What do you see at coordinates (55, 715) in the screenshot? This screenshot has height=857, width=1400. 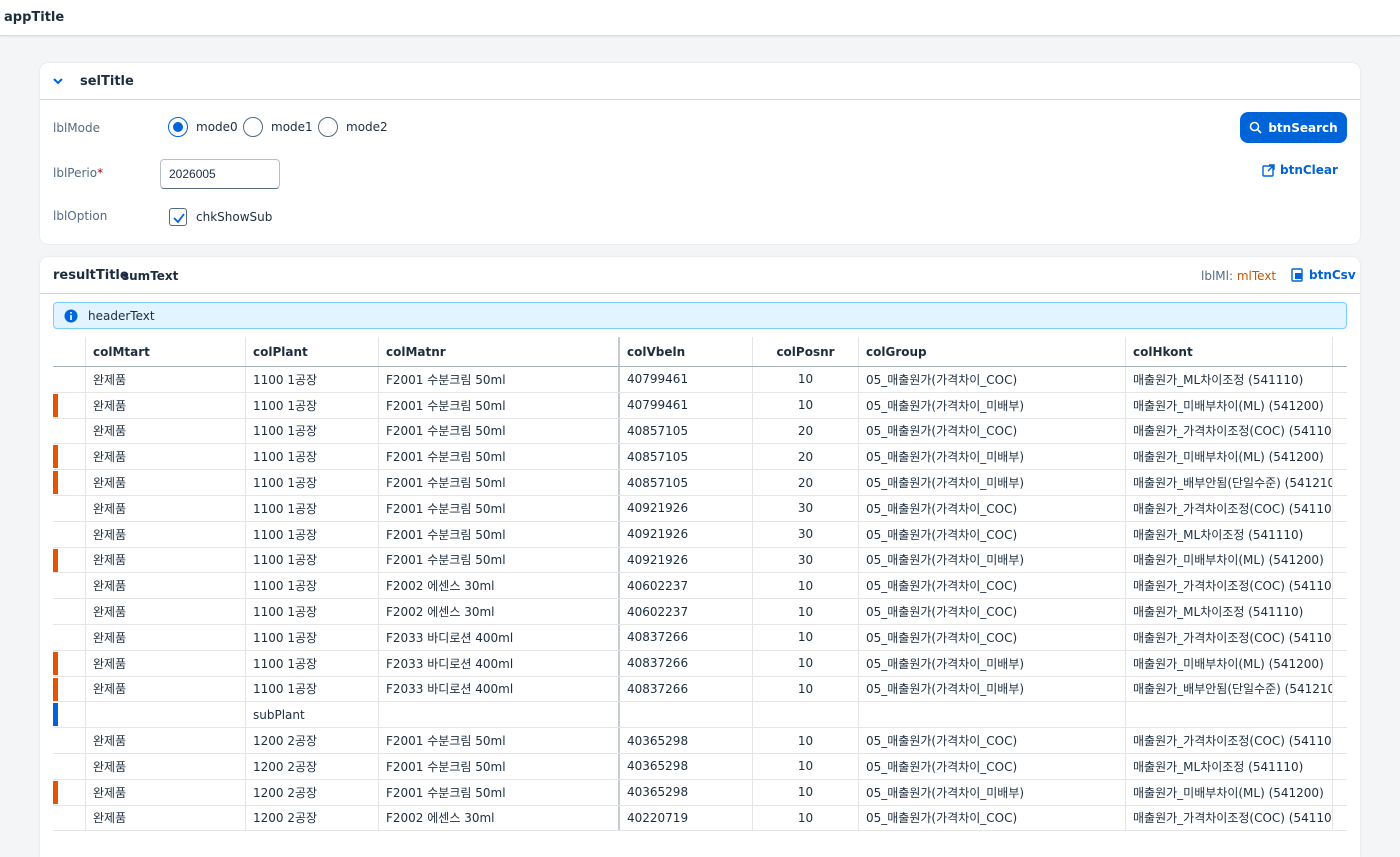 I see `subtotal-marker` at bounding box center [55, 715].